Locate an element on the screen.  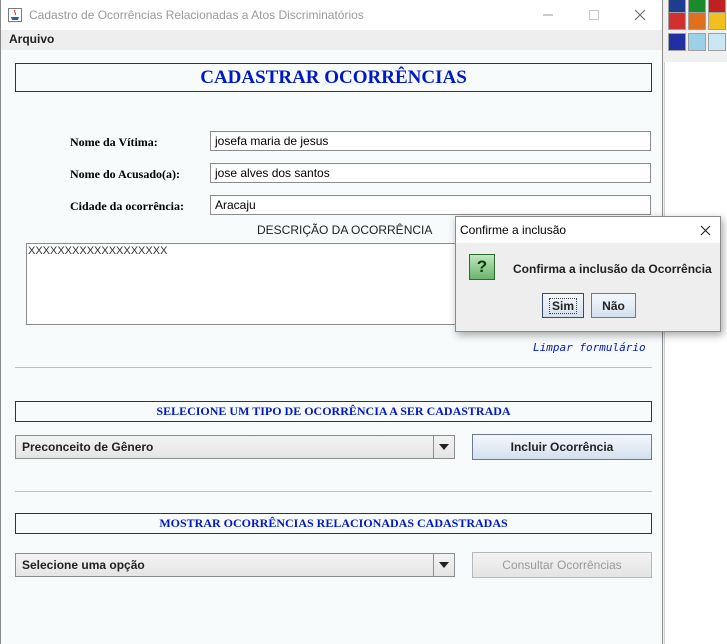
dialog-title: Confirme a inclusão is located at coordinates (513, 230).